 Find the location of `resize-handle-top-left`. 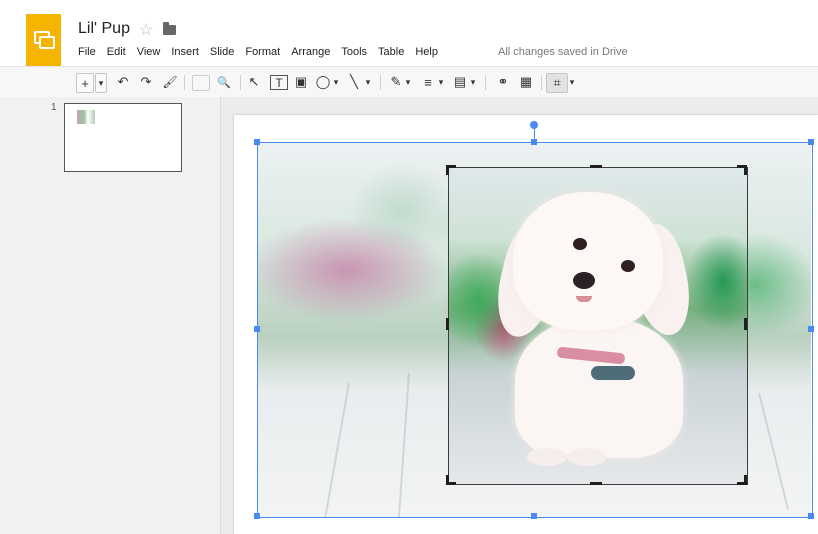

resize-handle-top-left is located at coordinates (257, 142).